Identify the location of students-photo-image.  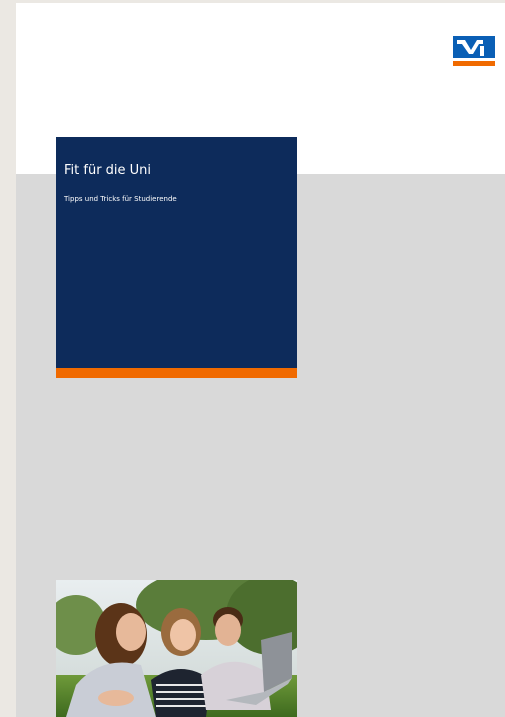
(176, 648).